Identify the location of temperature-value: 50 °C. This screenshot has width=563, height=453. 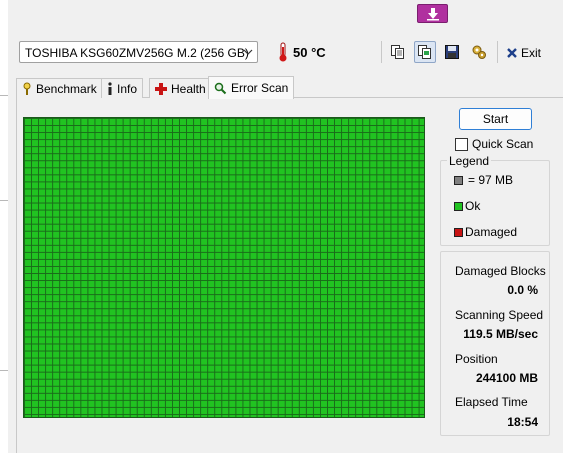
(309, 52).